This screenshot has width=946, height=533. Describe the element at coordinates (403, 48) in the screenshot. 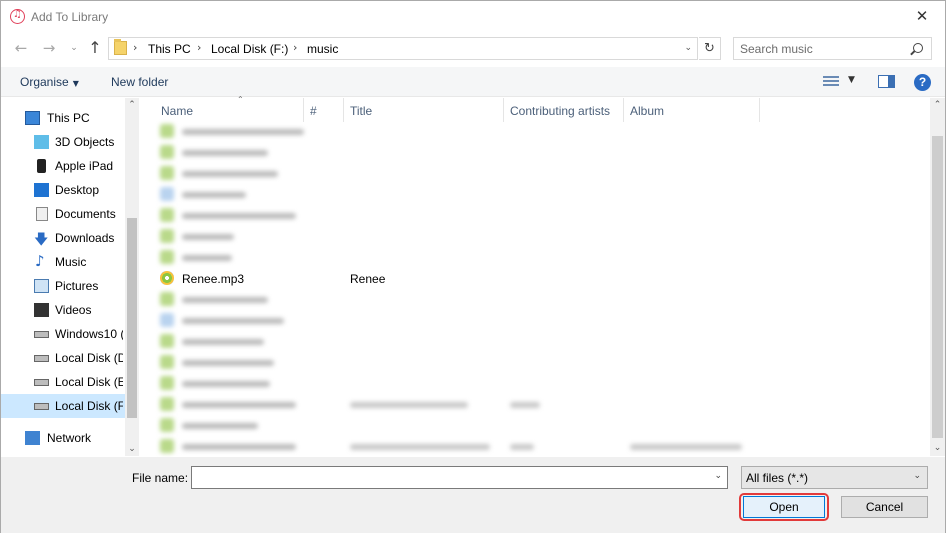

I see `address-bar: › This PC › Local Disk (F:) › music ⌄` at that location.